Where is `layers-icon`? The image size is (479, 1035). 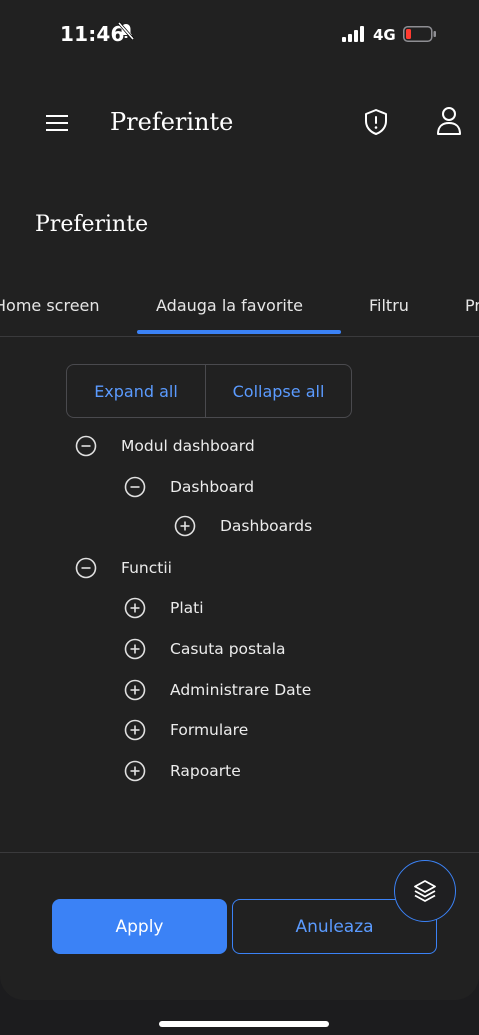 layers-icon is located at coordinates (425, 891).